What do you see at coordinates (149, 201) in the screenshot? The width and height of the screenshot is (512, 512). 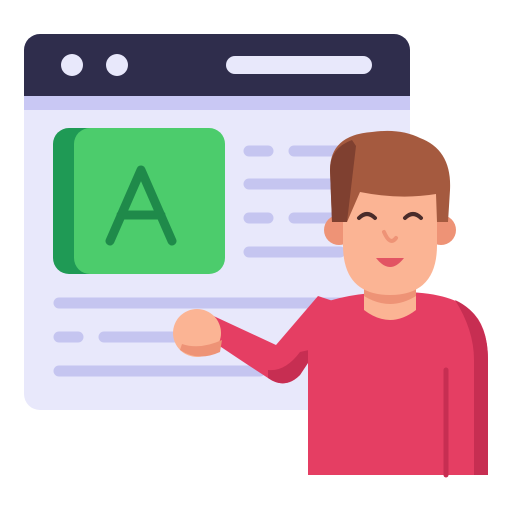 I see `tile-face` at bounding box center [149, 201].